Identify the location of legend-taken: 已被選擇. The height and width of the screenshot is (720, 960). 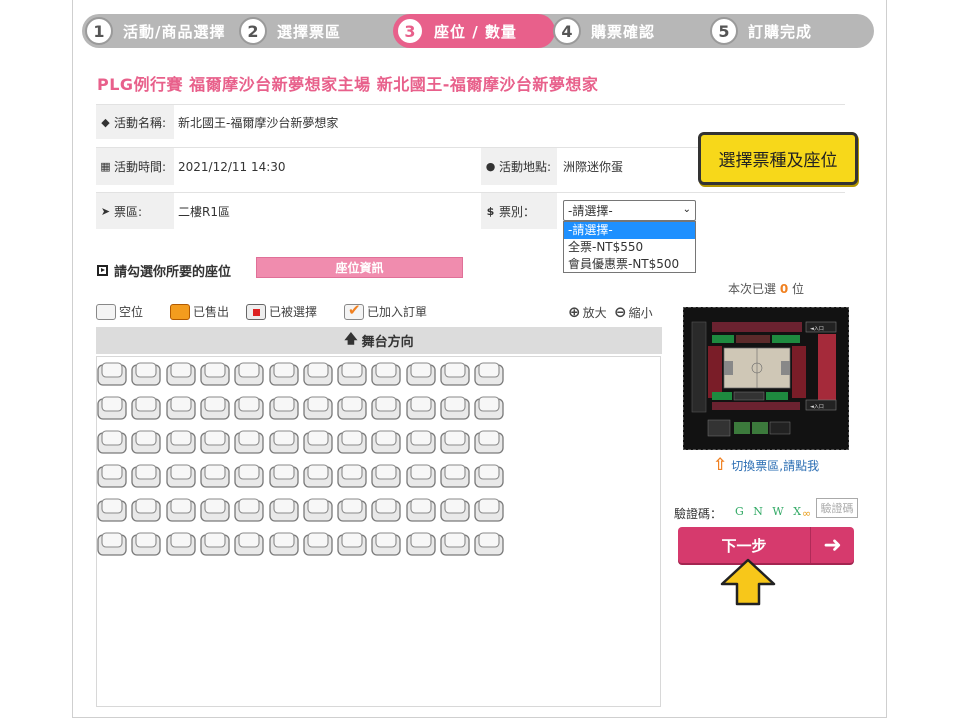
(281, 311).